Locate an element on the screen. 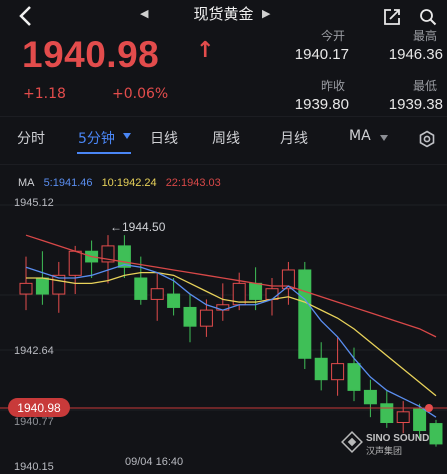 This screenshot has height=474, width=447. ma-legend-title: MA is located at coordinates (26, 183).